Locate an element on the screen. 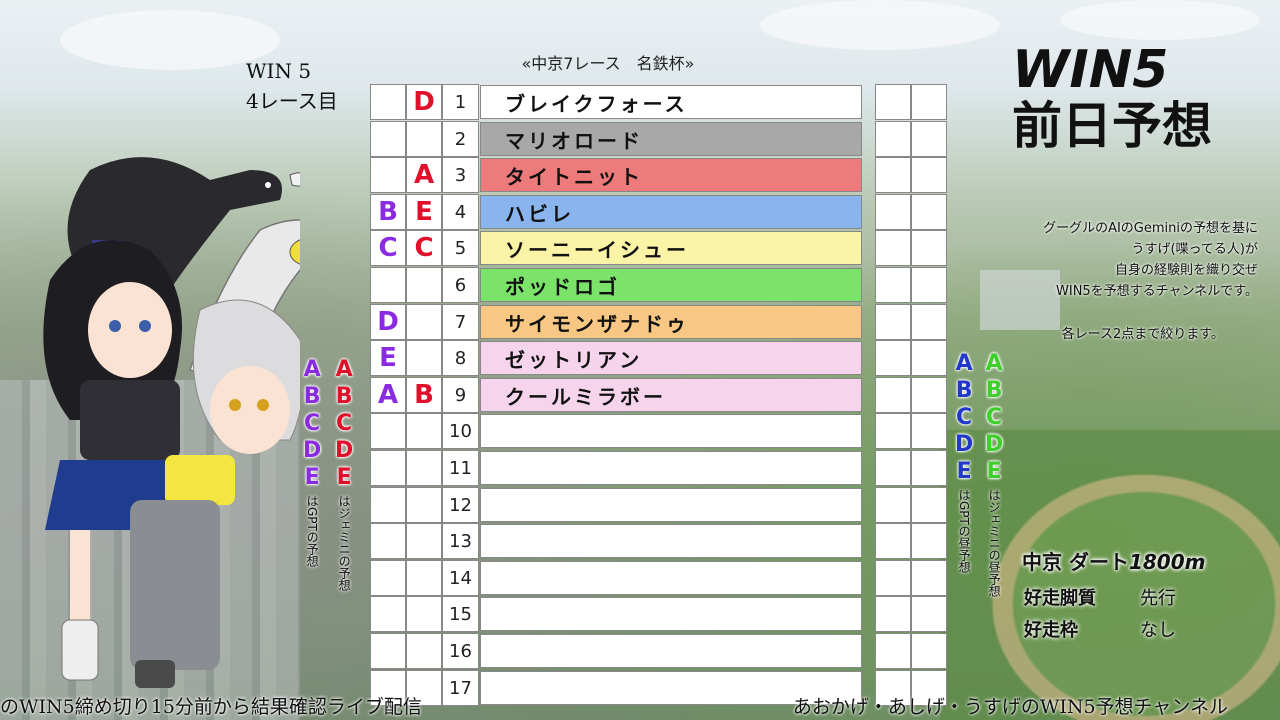  horse-number: 3 is located at coordinates (460, 175).